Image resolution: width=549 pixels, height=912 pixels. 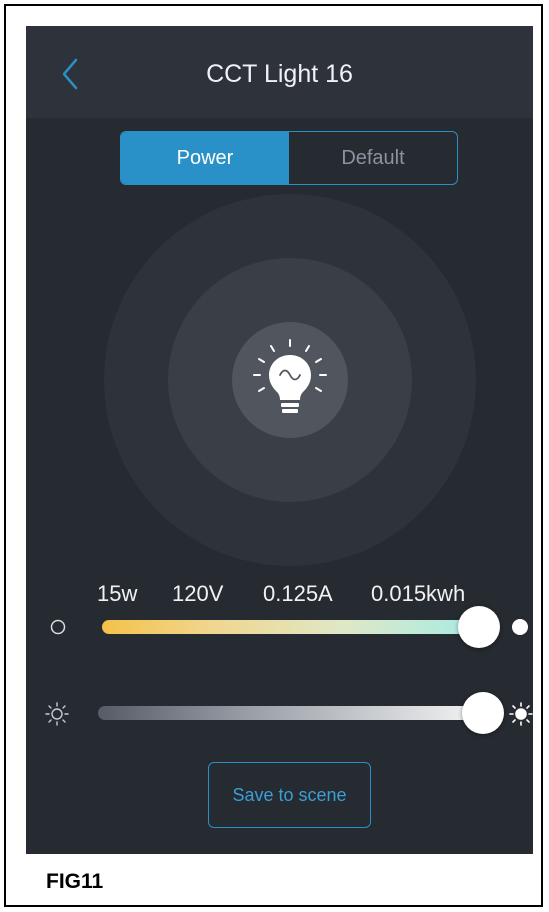 What do you see at coordinates (289, 795) in the screenshot?
I see `save-to-scene-button: Save to scene` at bounding box center [289, 795].